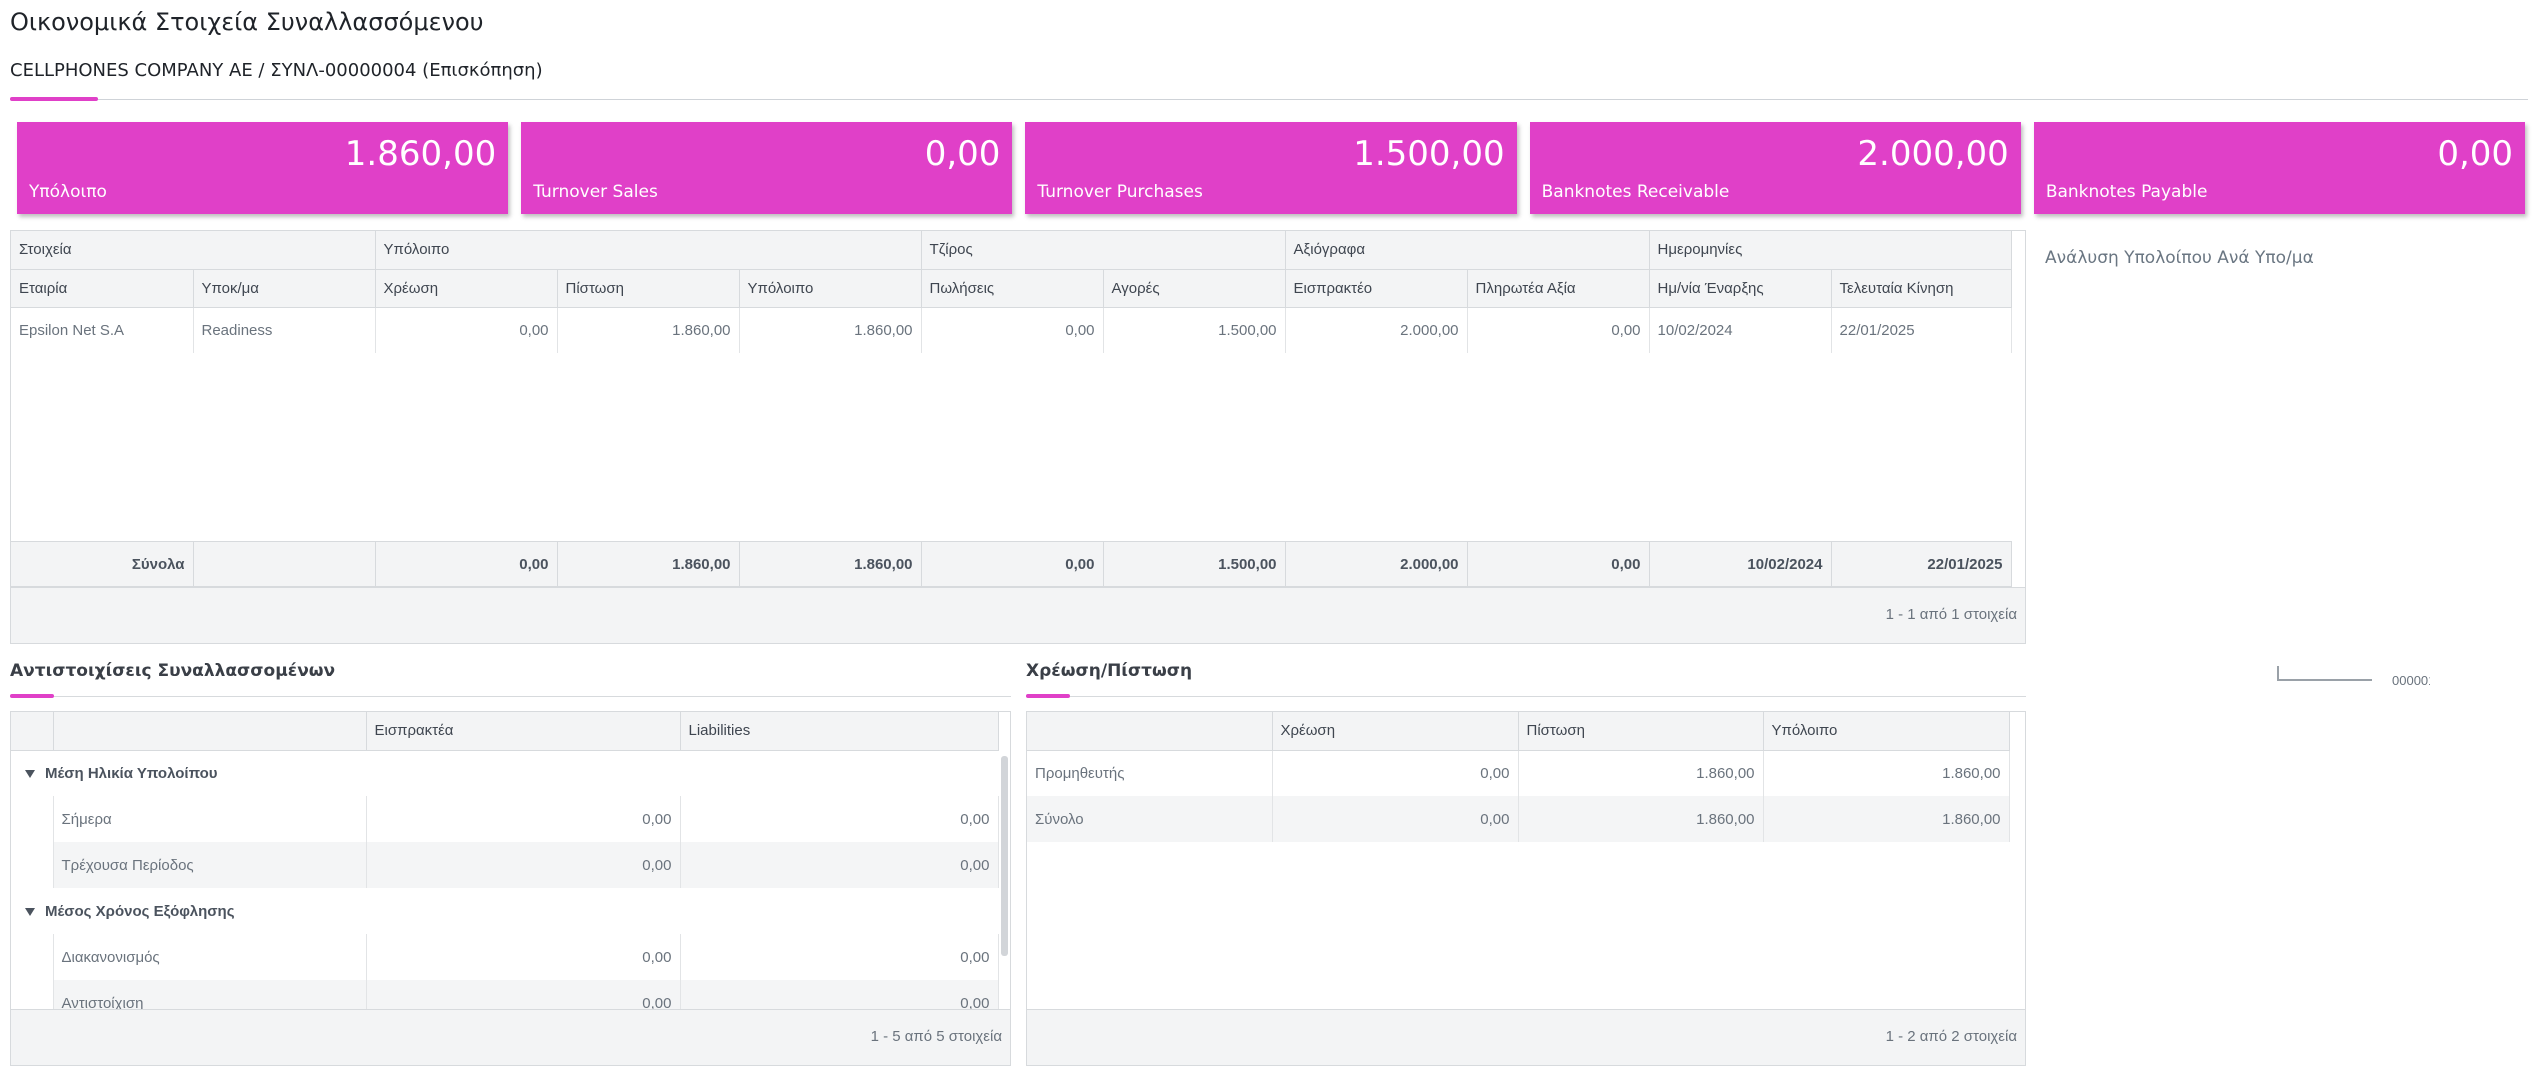  What do you see at coordinates (504, 911) in the screenshot?
I see `group-row-average-payment-time: Μέσος Χρόνος Εξόφλησης` at bounding box center [504, 911].